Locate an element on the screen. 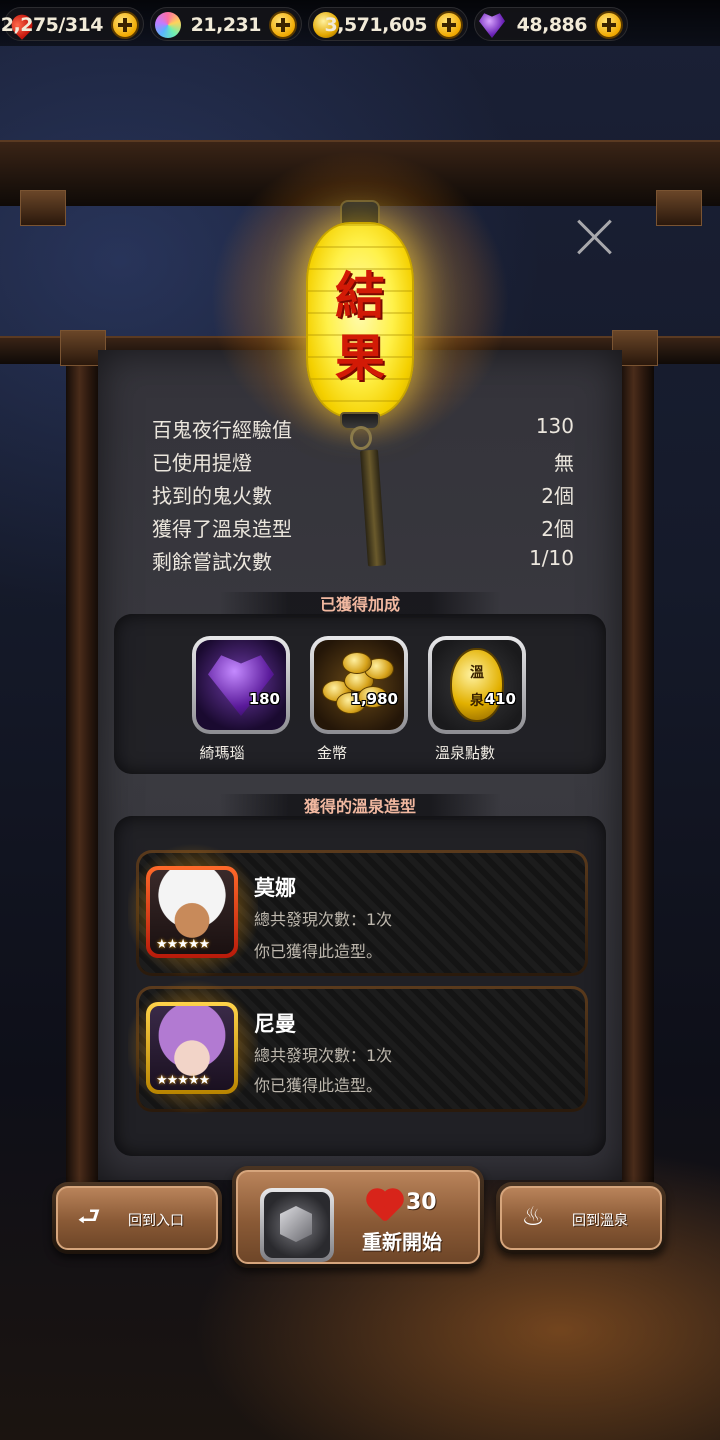 The width and height of the screenshot is (720, 1440). restart-label: 重新開始 is located at coordinates (402, 1242).